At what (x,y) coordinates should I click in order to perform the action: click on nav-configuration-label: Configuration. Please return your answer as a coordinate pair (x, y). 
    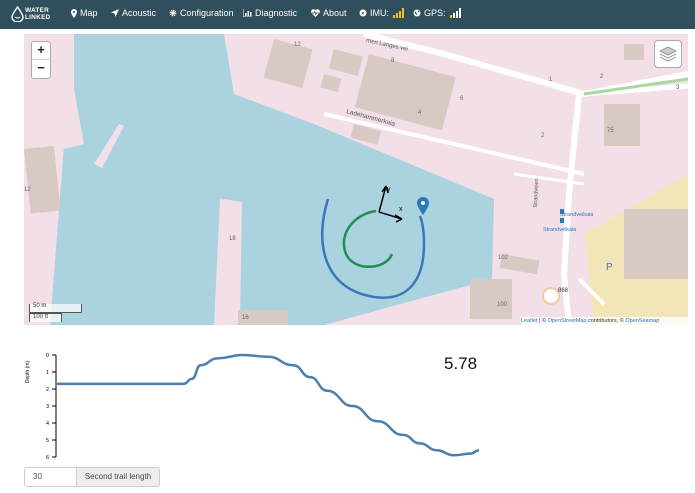
    Looking at the image, I should click on (207, 13).